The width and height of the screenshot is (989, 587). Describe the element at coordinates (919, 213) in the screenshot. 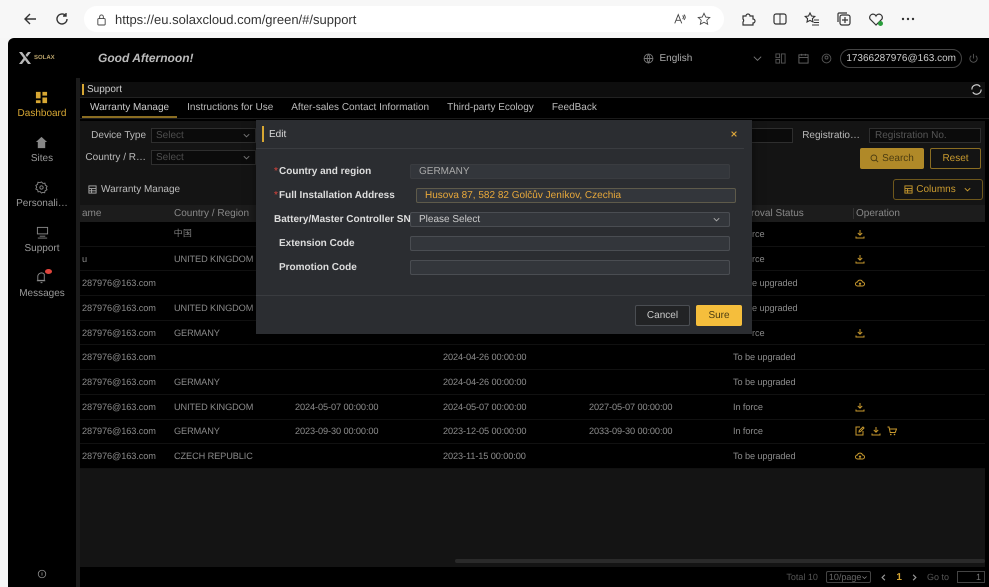

I see `column-header: Operation` at that location.